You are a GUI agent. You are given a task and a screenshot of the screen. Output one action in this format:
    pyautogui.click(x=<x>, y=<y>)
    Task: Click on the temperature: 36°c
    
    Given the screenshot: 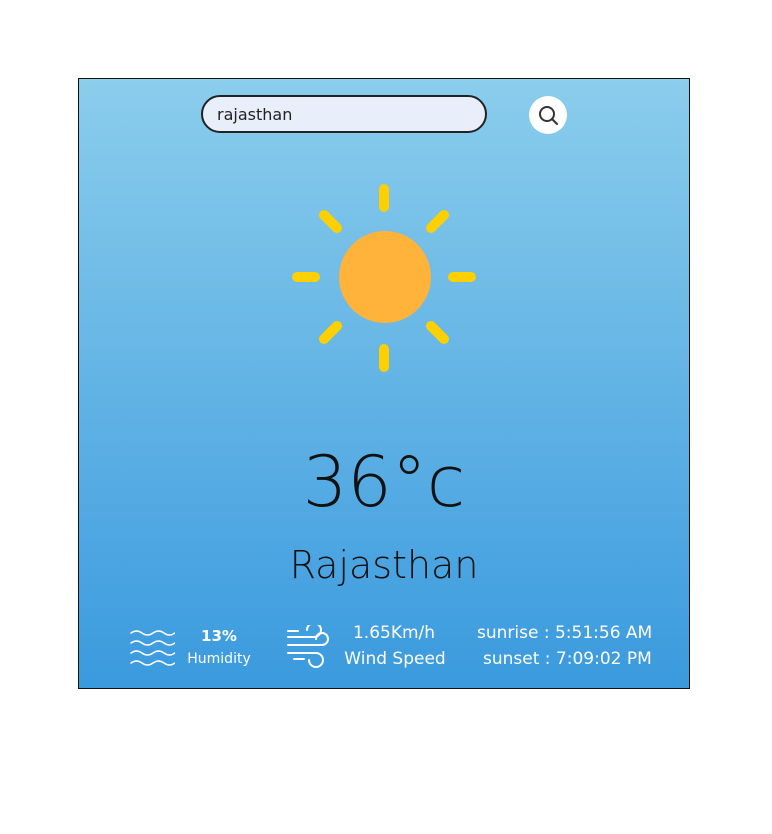 What is the action you would take?
    pyautogui.click(x=384, y=482)
    